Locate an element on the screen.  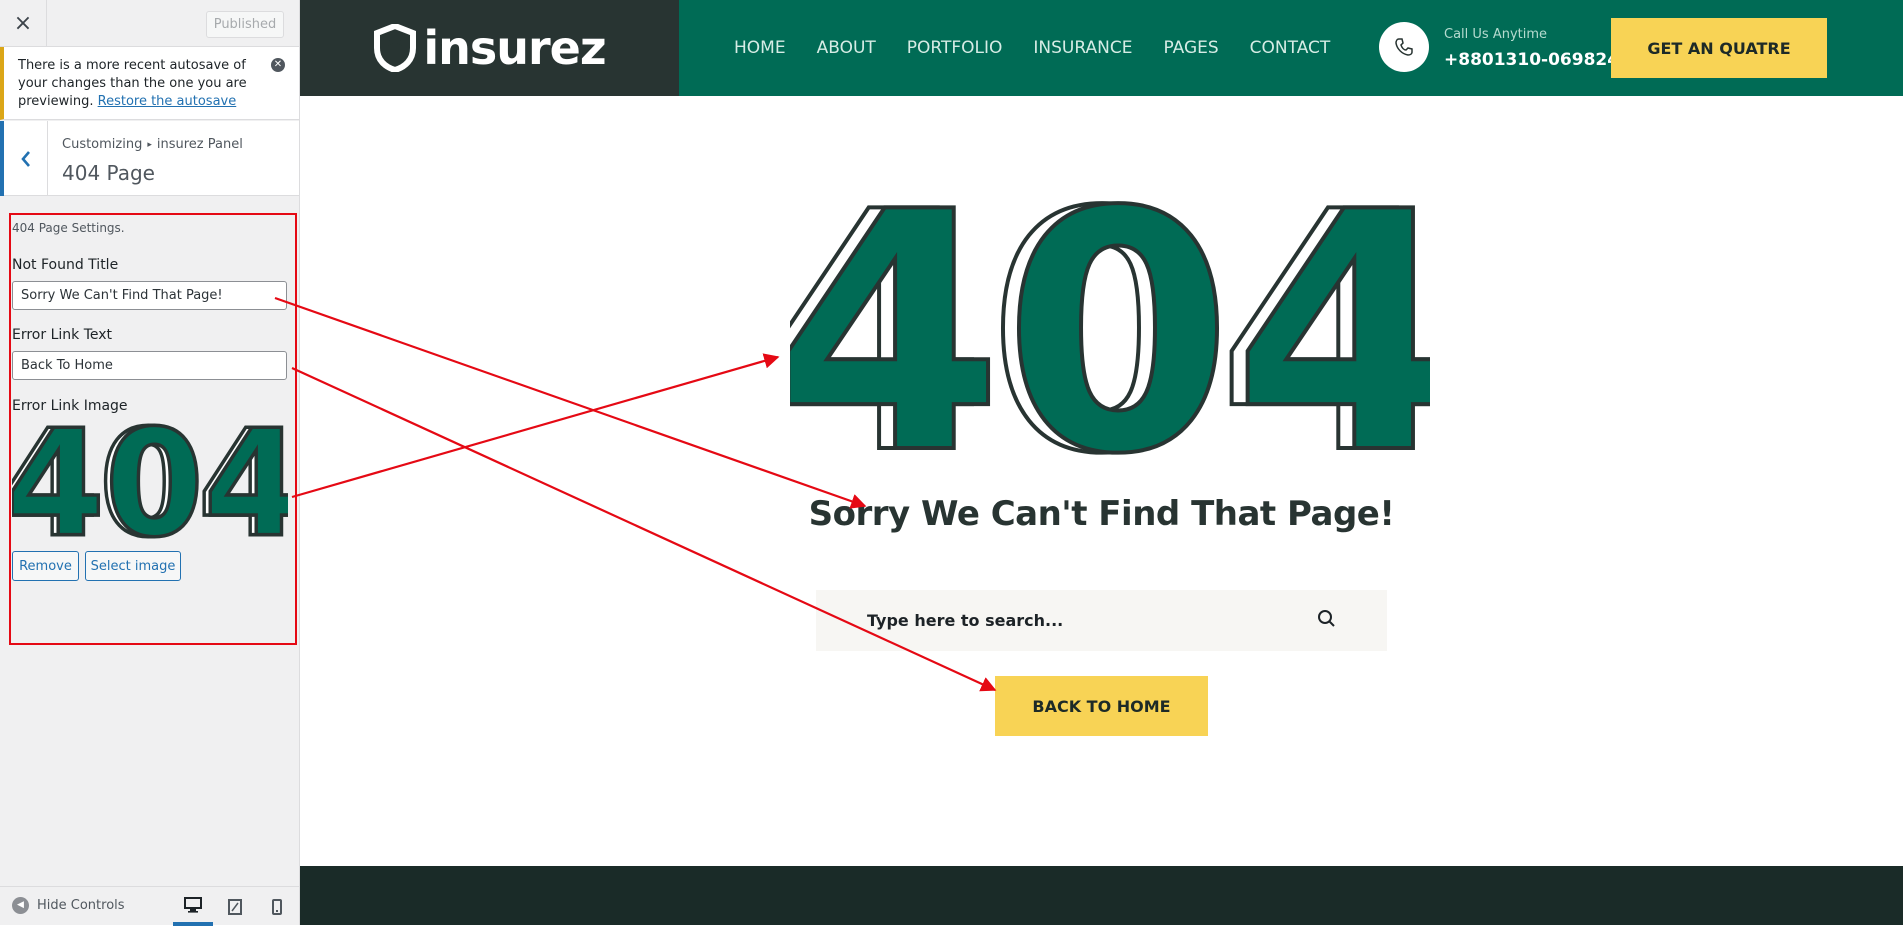
phone-button is located at coordinates (1404, 47).